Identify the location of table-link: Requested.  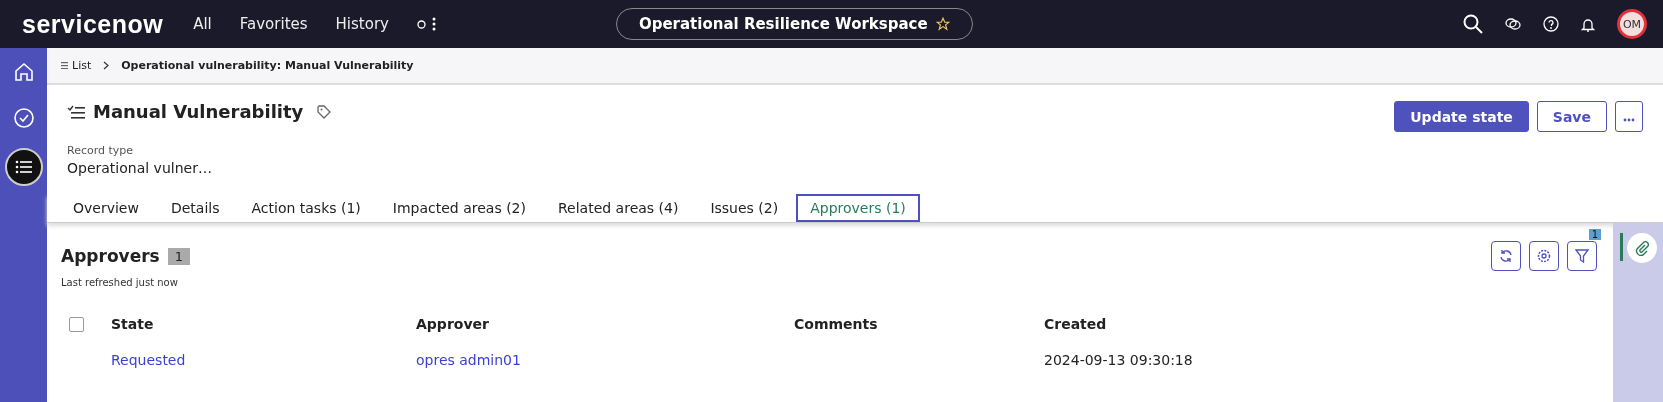
(148, 360).